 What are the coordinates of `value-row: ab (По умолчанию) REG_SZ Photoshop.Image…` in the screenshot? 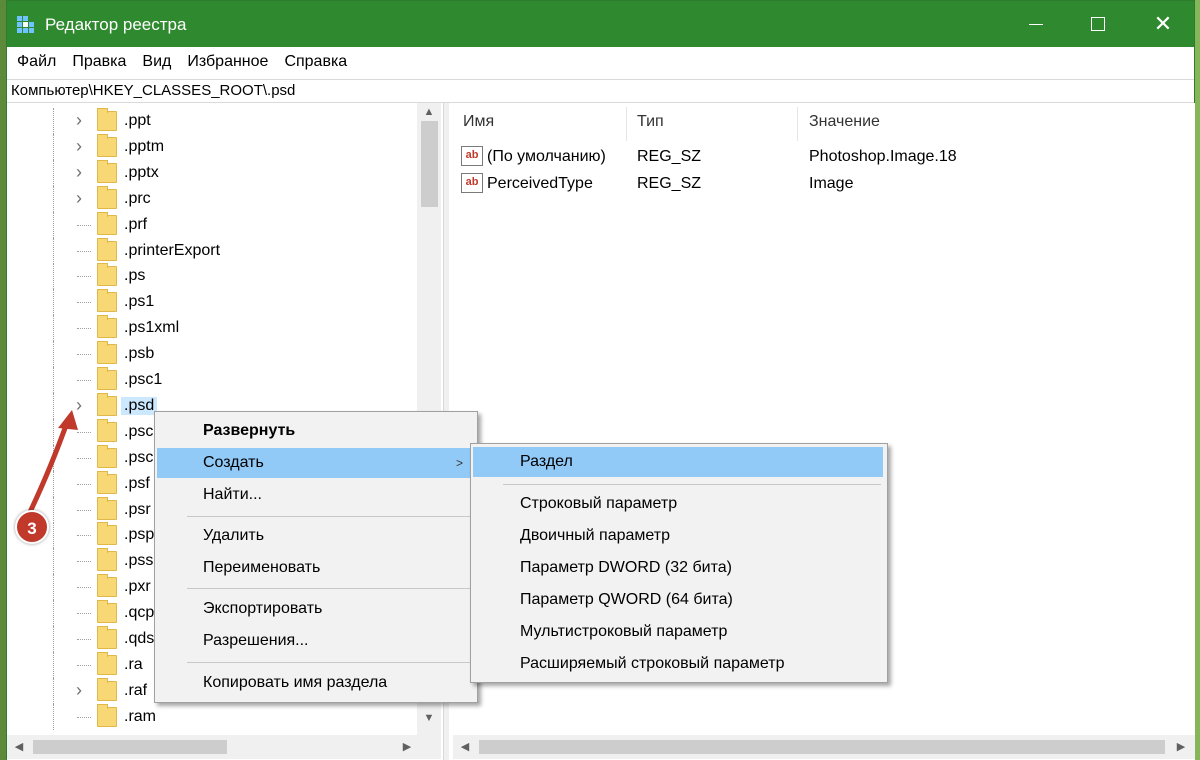 It's located at (819, 157).